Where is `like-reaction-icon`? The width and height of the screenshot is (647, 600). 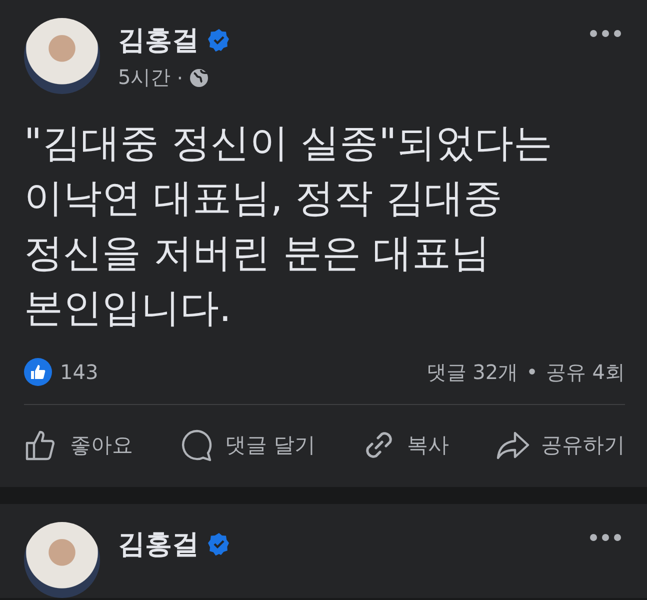 like-reaction-icon is located at coordinates (38, 372).